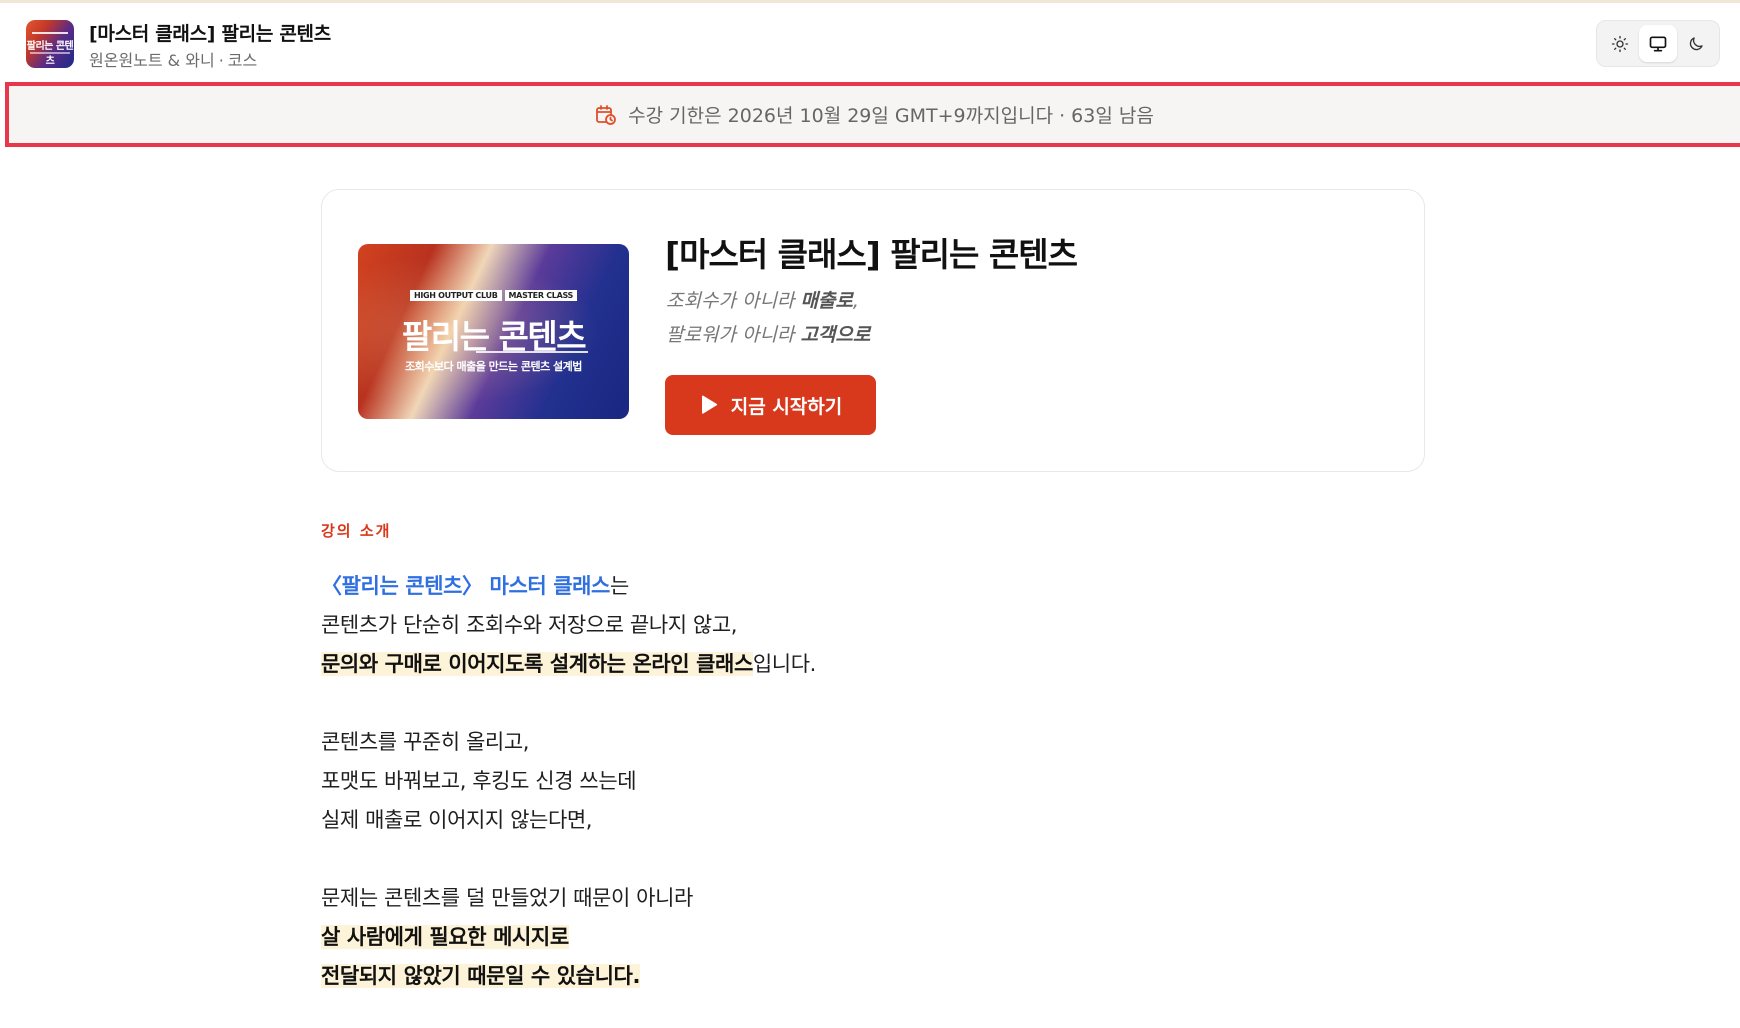 Image resolution: width=1740 pixels, height=1028 pixels. Describe the element at coordinates (871, 586) in the screenshot. I see `intro-line: 〈팔리는 콘텐츠〉 마스터 클래스는` at that location.